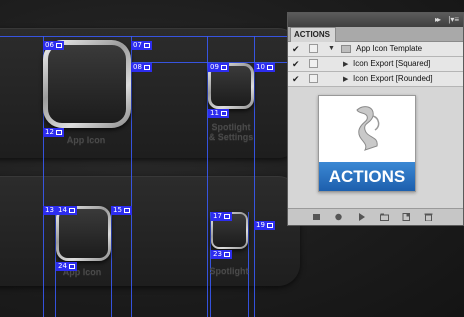  Describe the element at coordinates (87, 84) in the screenshot. I see `app-icon-large` at that location.